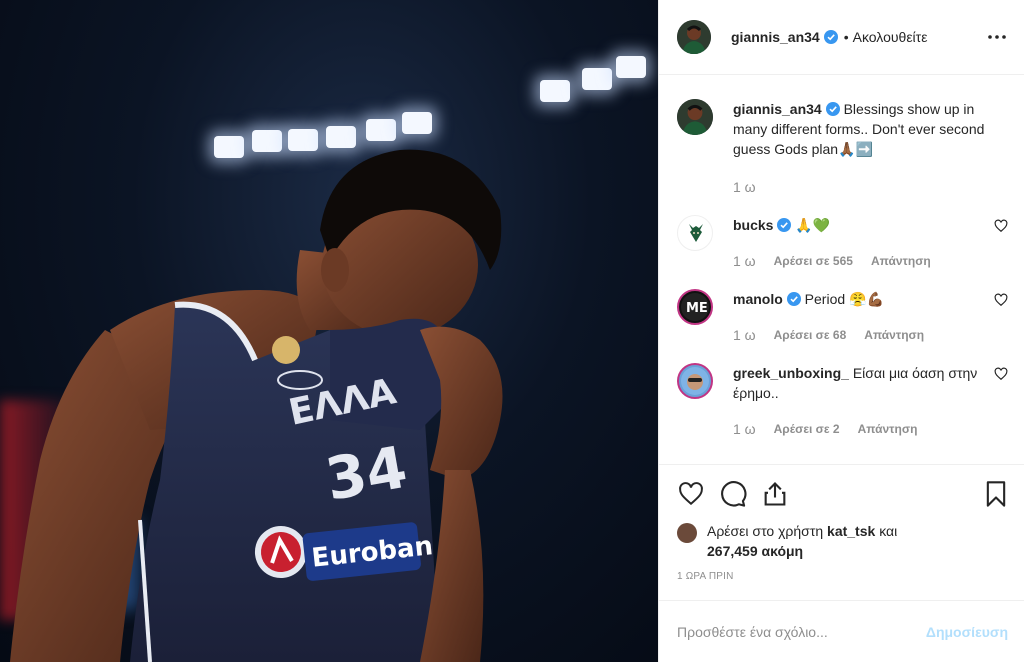  I want to click on liker-avatar, so click(687, 533).